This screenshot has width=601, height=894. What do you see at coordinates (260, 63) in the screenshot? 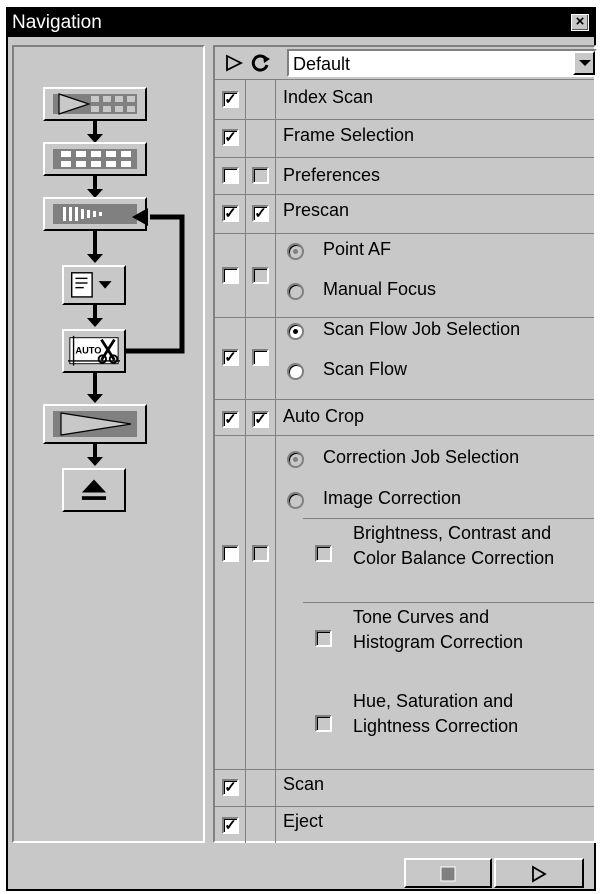
I see `pause-column-icon` at bounding box center [260, 63].